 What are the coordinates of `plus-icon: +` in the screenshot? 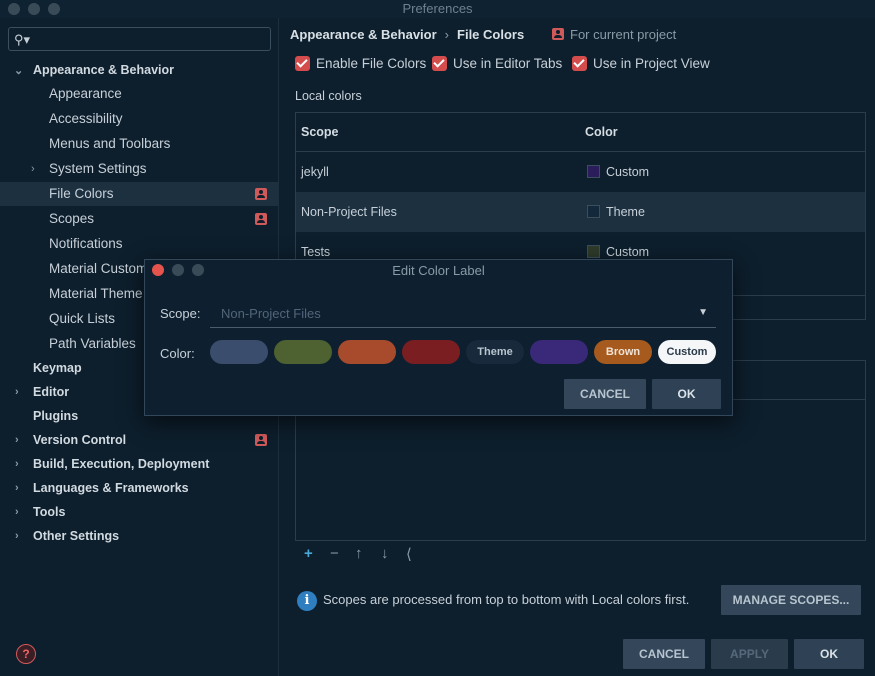 It's located at (308, 553).